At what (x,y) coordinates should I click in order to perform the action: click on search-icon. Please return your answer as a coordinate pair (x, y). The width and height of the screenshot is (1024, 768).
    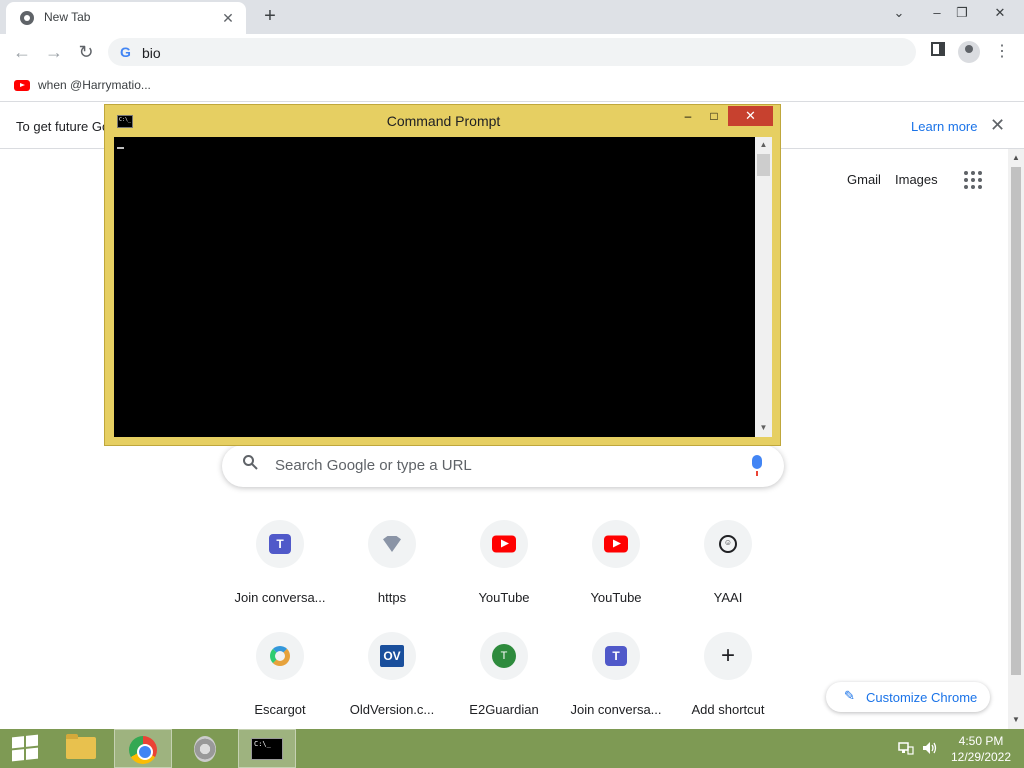
    Looking at the image, I should click on (250, 464).